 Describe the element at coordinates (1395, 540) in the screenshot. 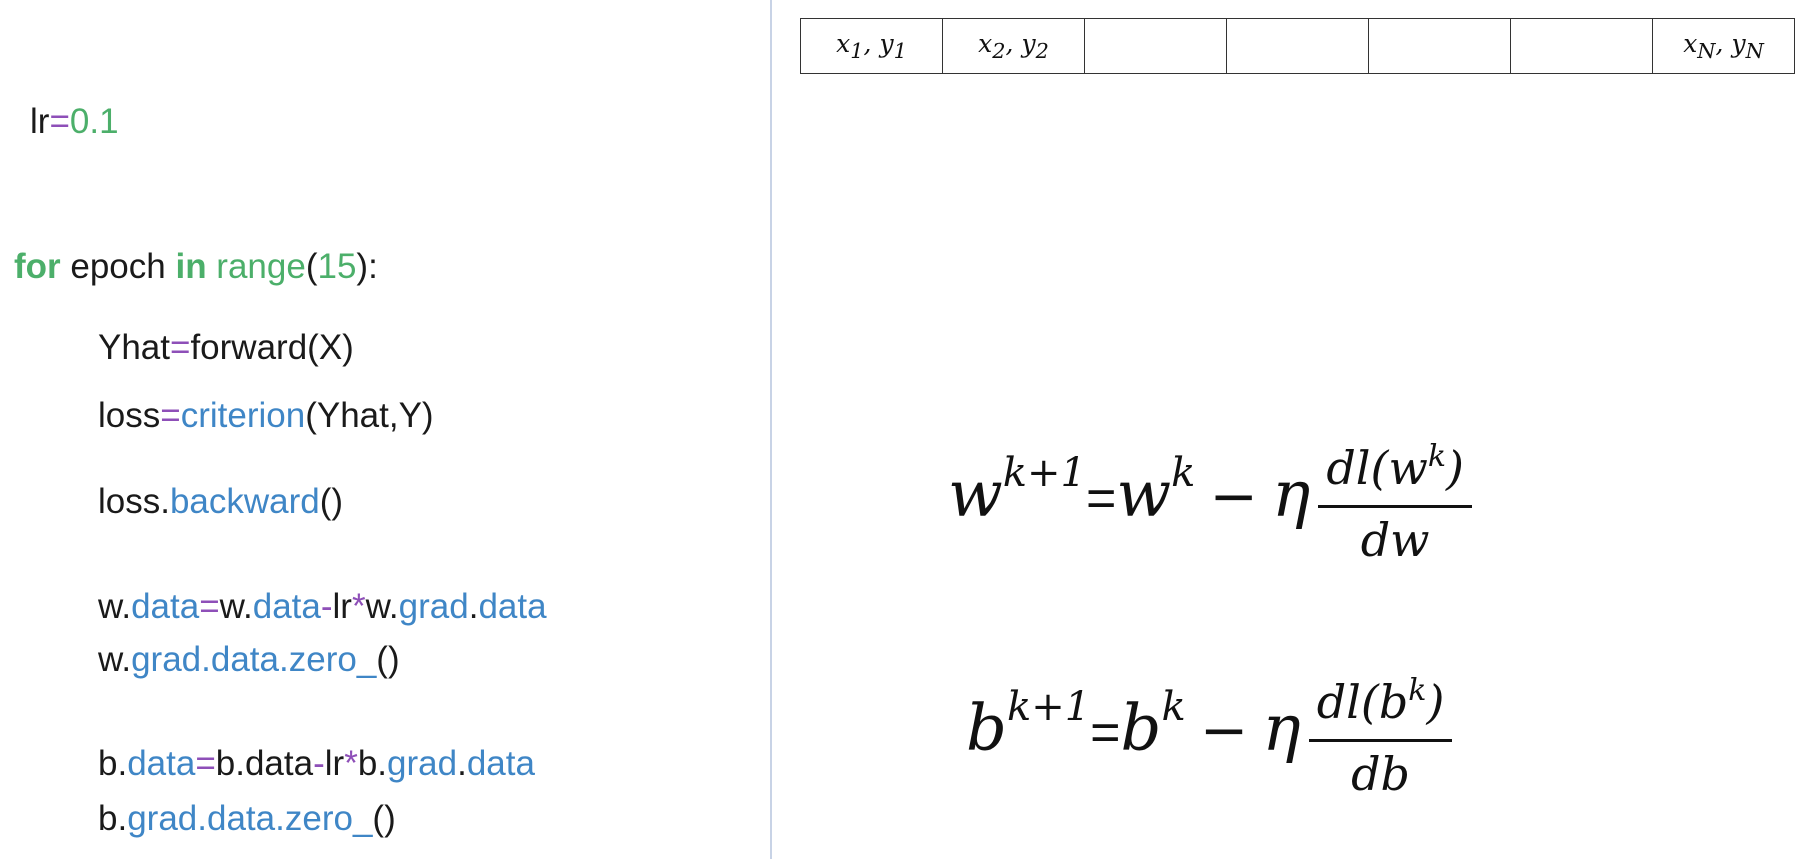

I see `w-derivative-denominator: dw` at that location.